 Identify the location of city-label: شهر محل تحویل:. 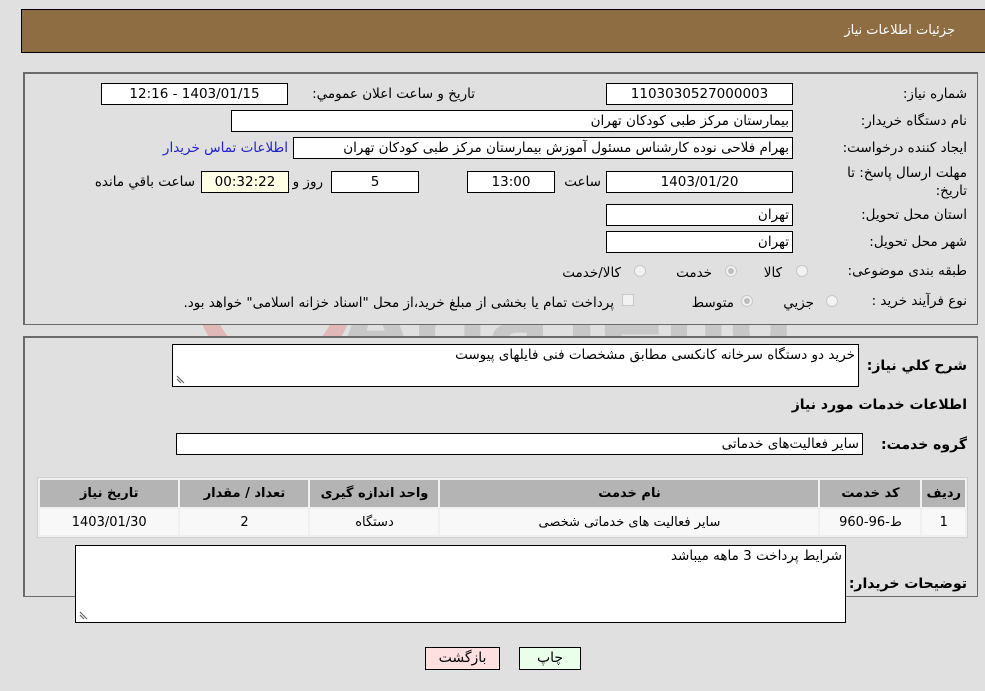
(918, 242).